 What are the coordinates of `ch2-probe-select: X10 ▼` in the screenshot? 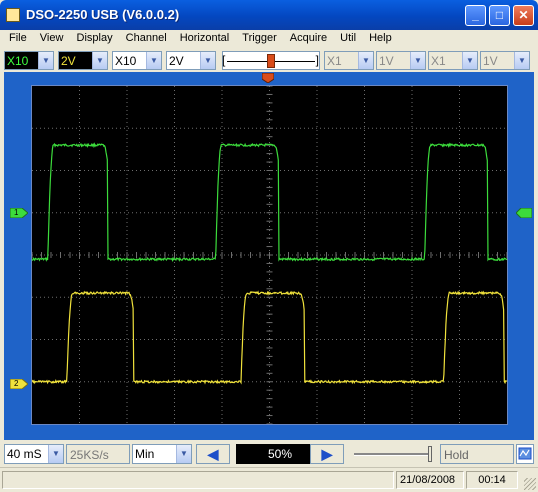 It's located at (137, 60).